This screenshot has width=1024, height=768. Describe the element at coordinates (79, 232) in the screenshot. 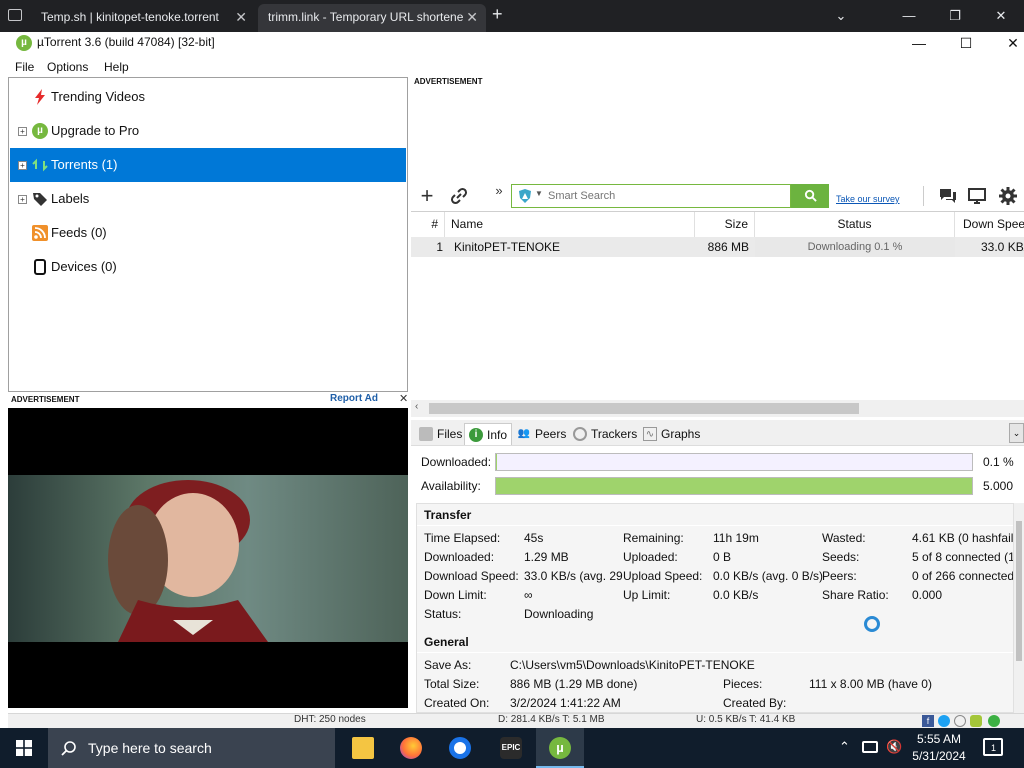

I see `sidebar-item-label: Feeds (0)` at that location.